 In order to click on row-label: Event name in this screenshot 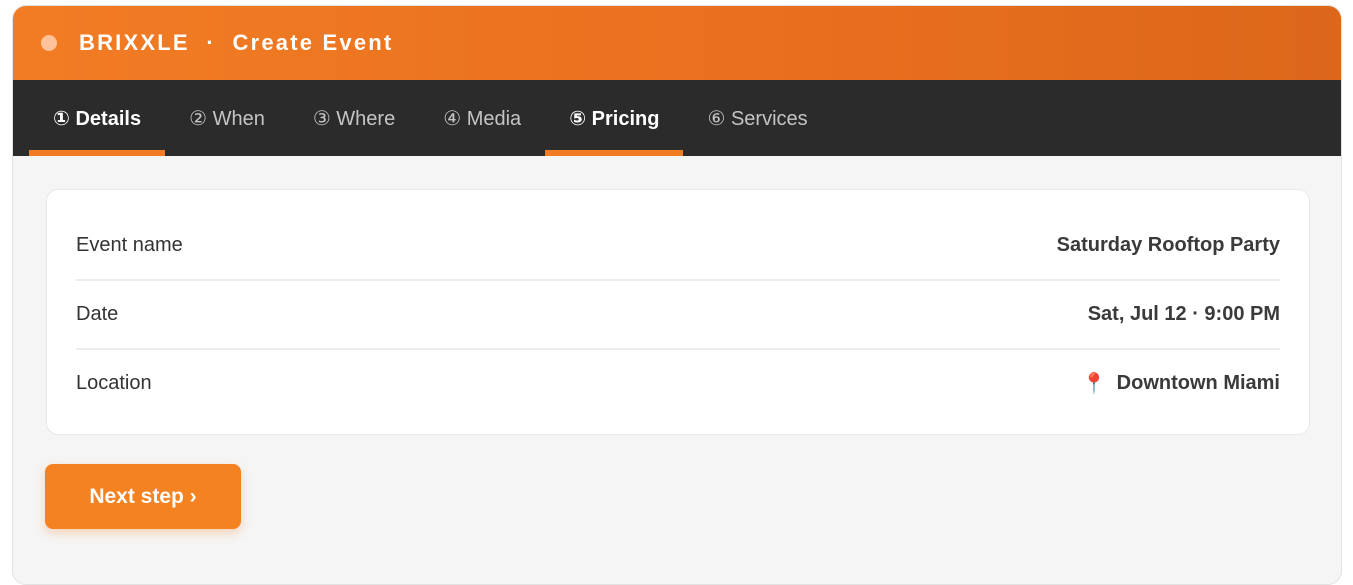, I will do `click(129, 245)`.